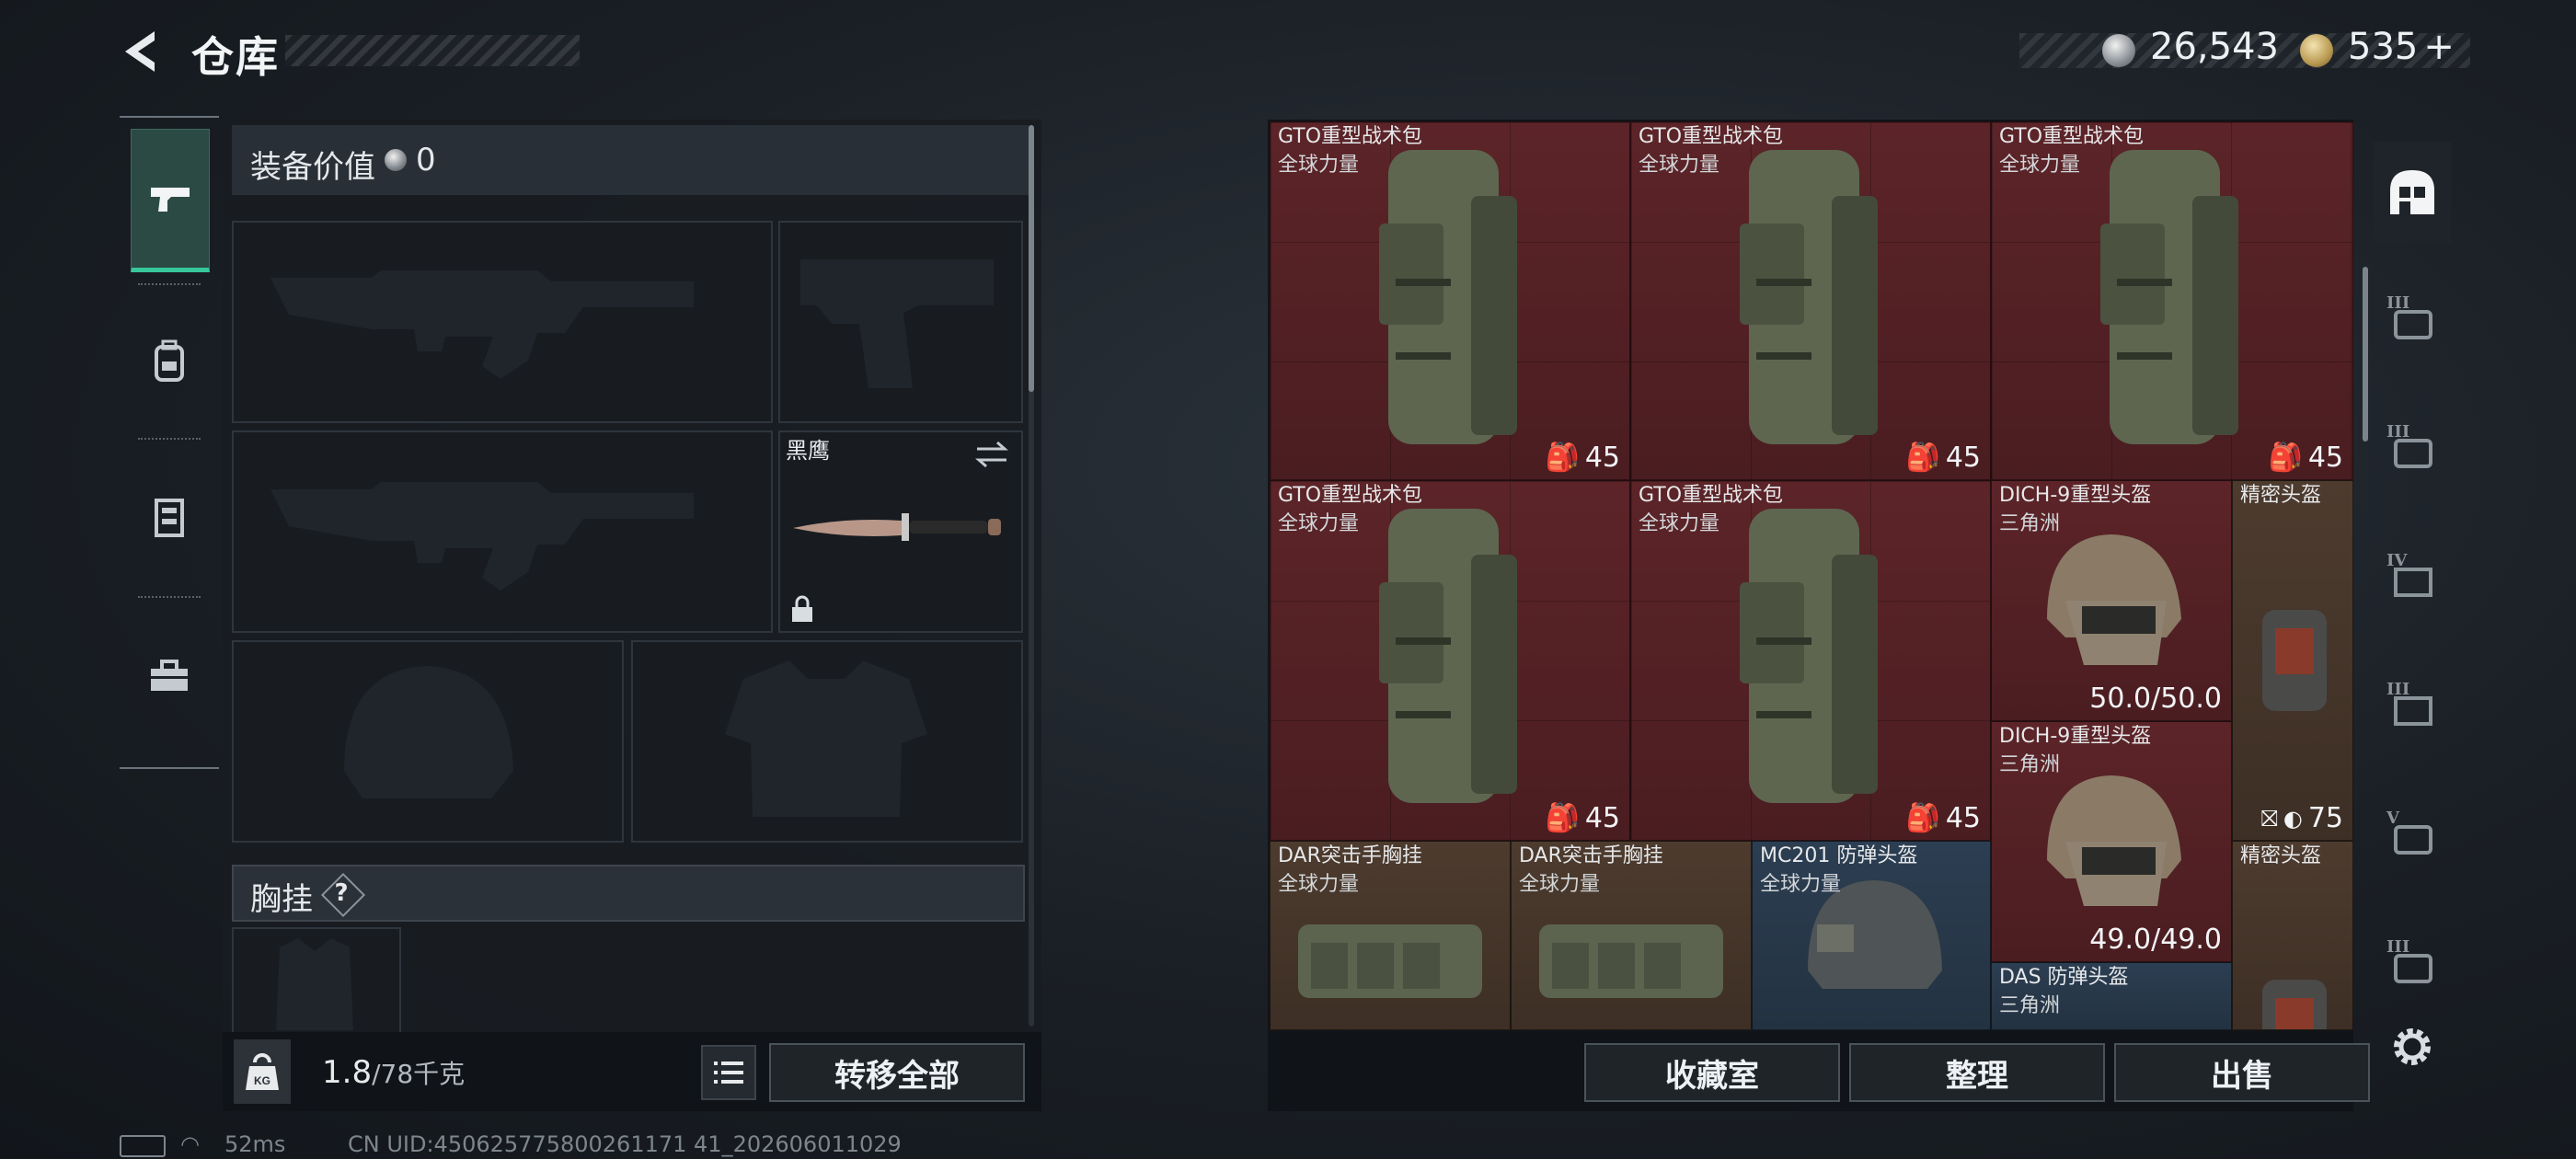 Image resolution: width=2576 pixels, height=1159 pixels. I want to click on primary-weapon-slot, so click(502, 322).